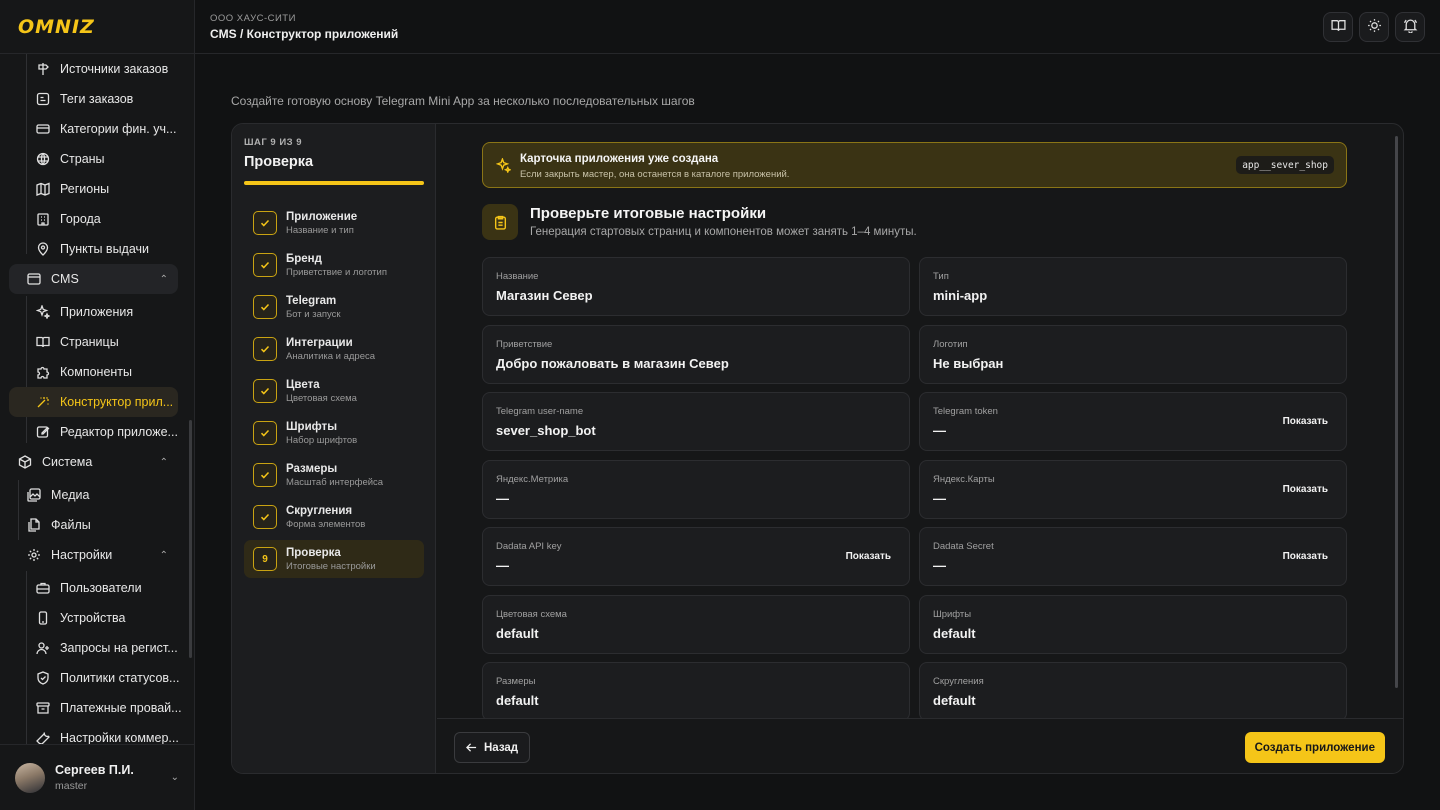  I want to click on step-name: Интеграции, so click(319, 342).